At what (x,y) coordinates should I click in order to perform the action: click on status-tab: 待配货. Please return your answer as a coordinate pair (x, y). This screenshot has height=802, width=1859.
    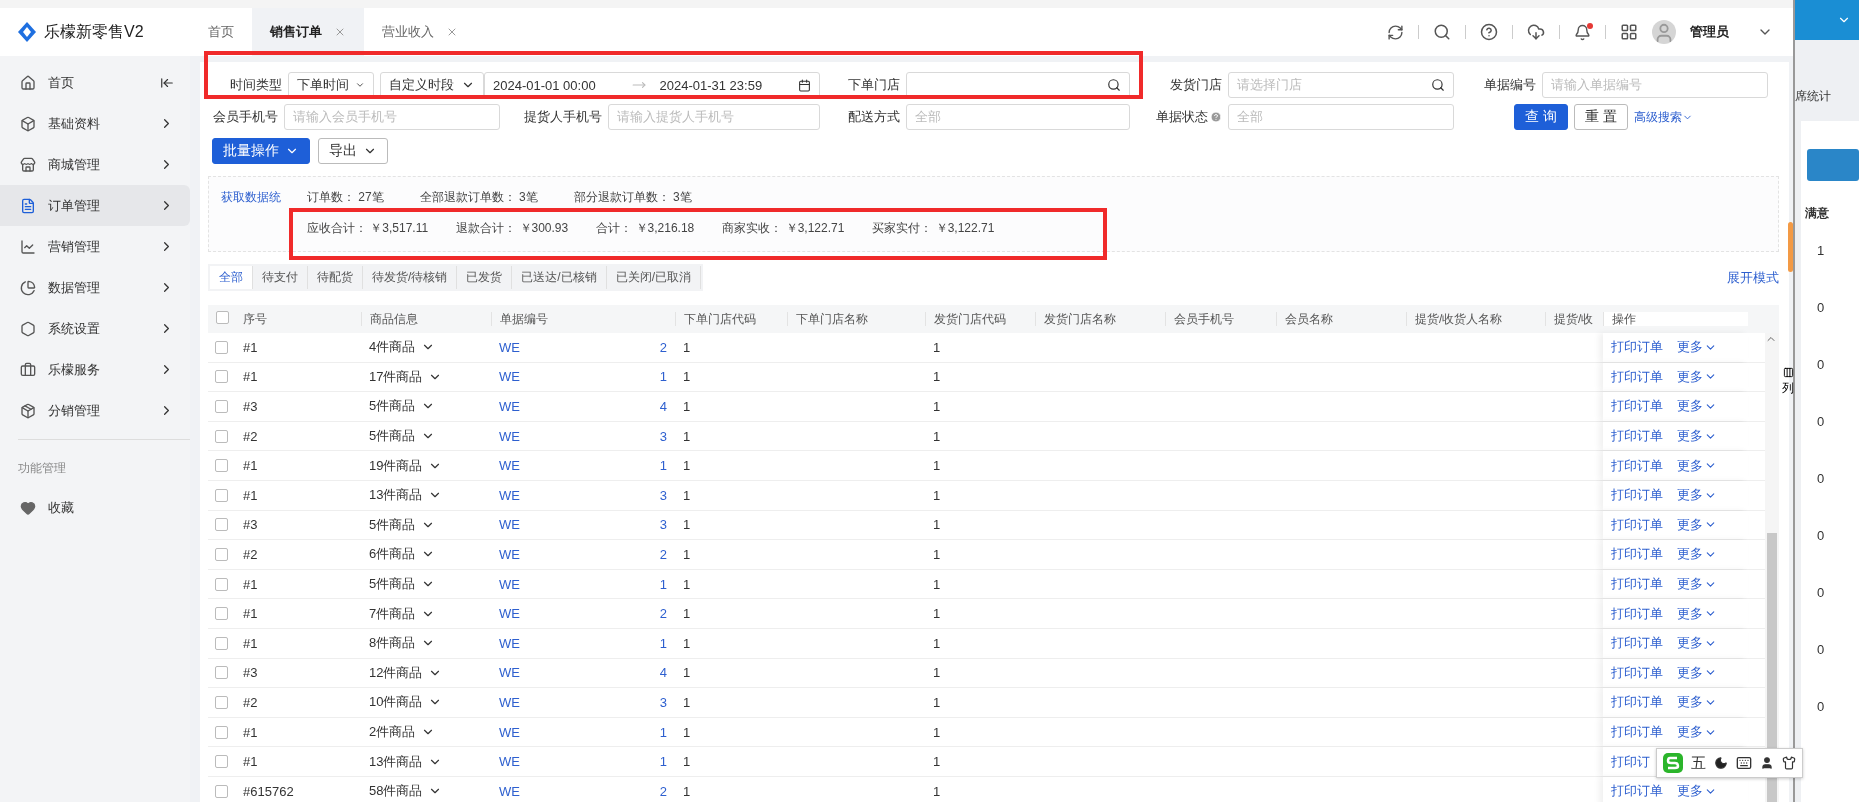
    Looking at the image, I should click on (335, 277).